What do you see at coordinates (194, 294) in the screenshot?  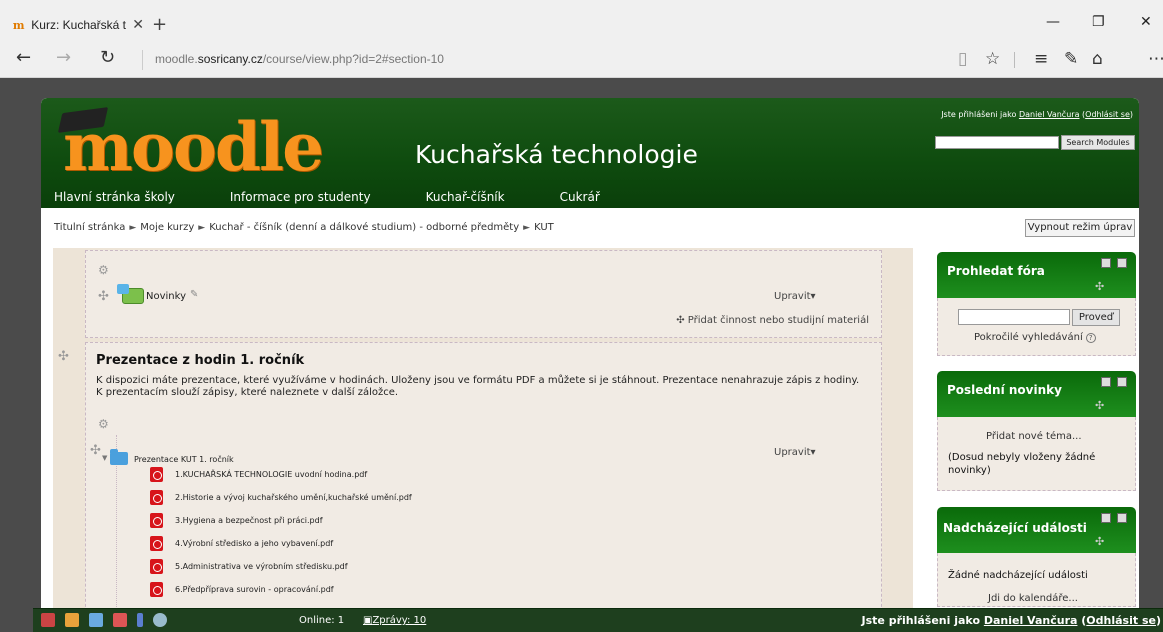 I see `edit-title-pencil-icon: ✎` at bounding box center [194, 294].